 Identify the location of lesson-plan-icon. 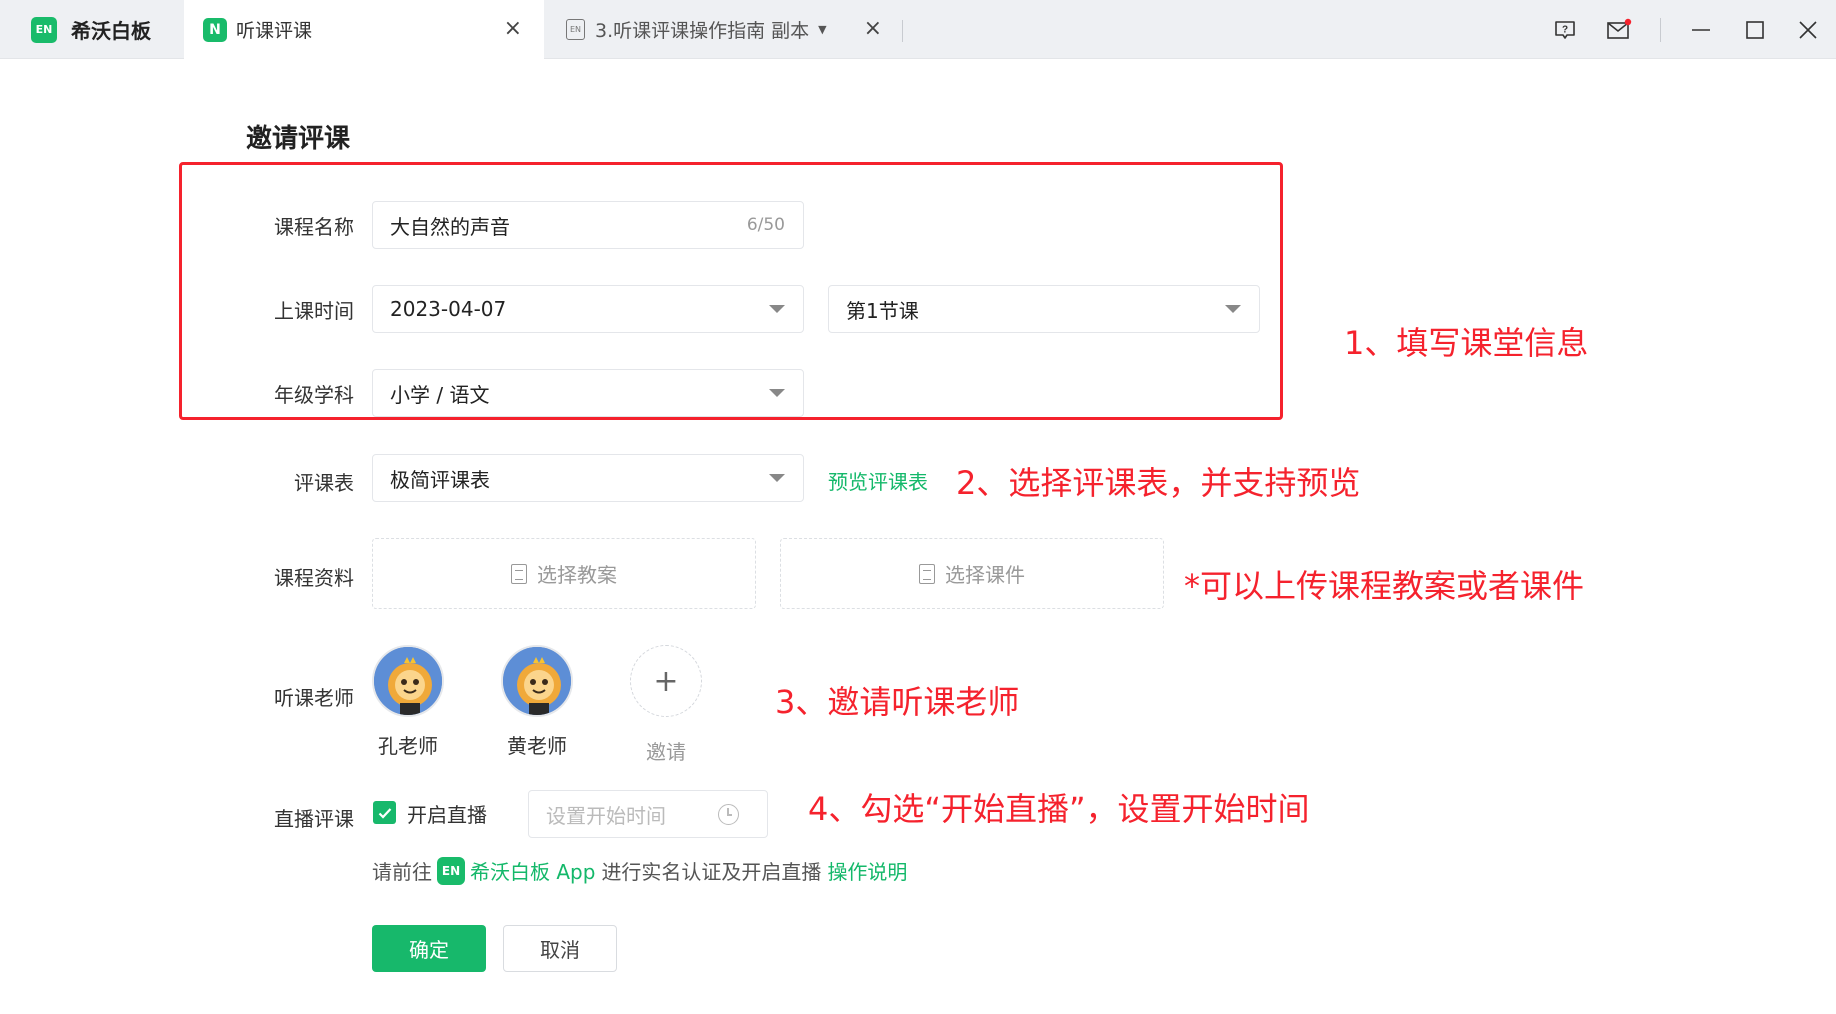
(519, 573).